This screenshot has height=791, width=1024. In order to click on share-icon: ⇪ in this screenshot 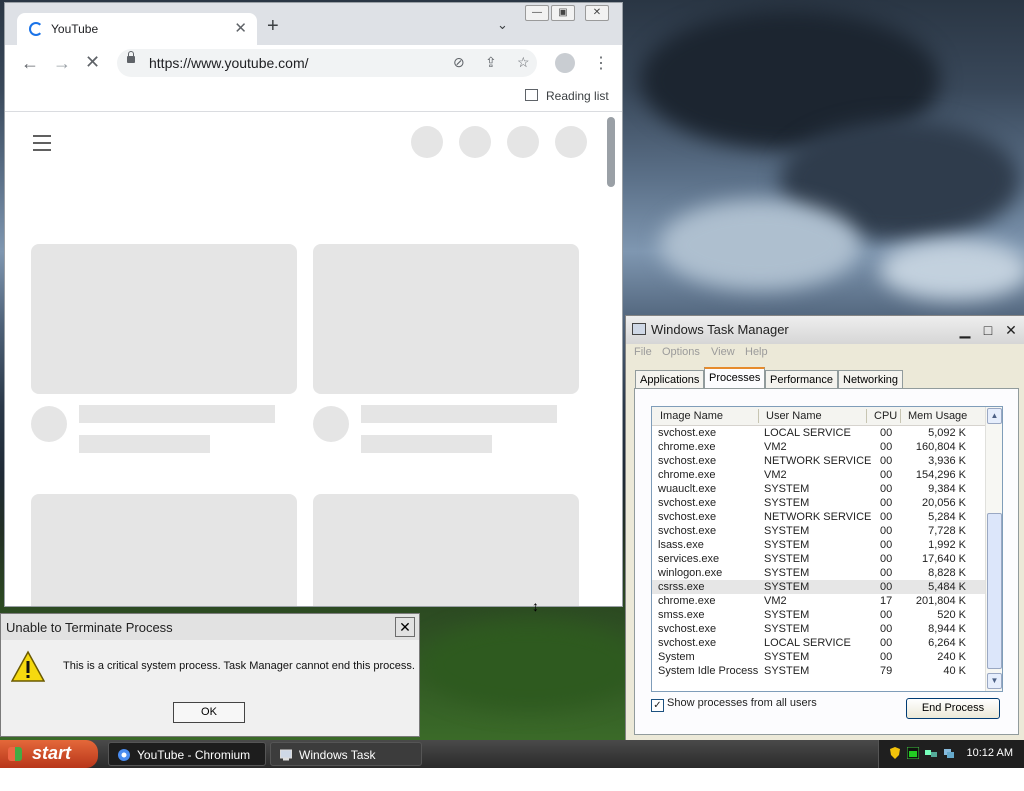, I will do `click(491, 62)`.